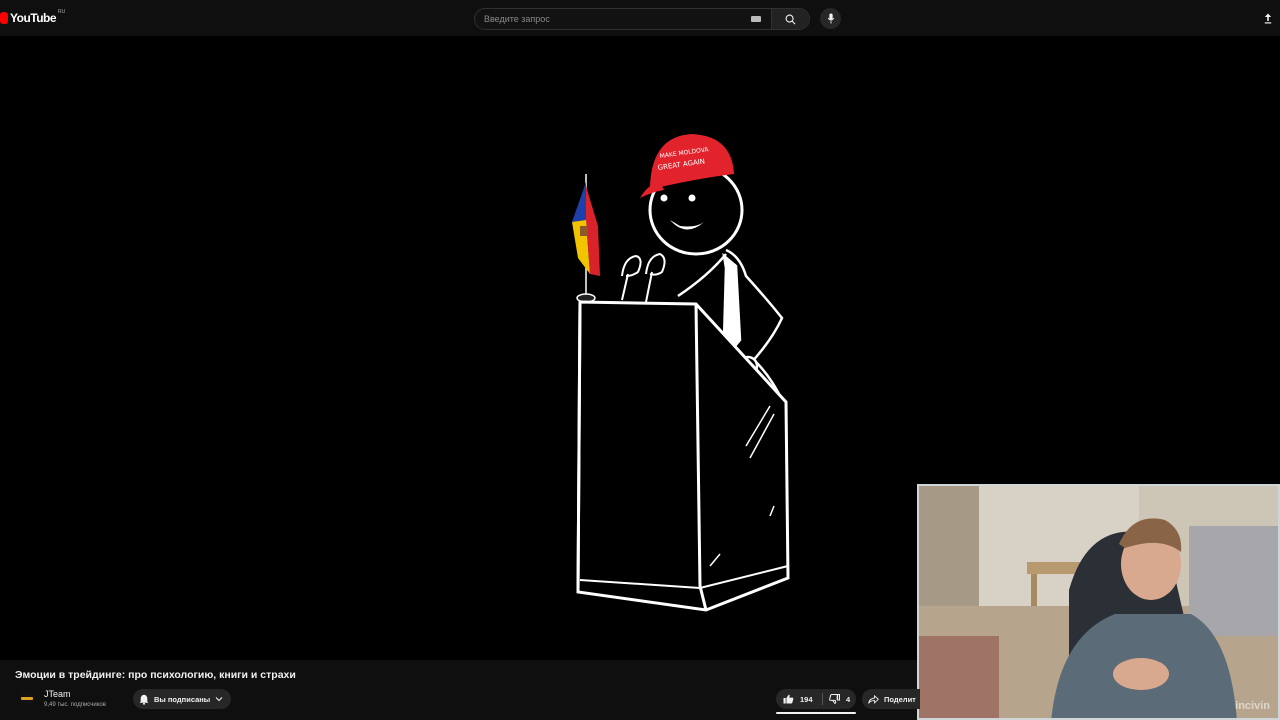 Image resolution: width=1280 pixels, height=720 pixels. I want to click on webcam-watermark: incivin, so click(1252, 706).